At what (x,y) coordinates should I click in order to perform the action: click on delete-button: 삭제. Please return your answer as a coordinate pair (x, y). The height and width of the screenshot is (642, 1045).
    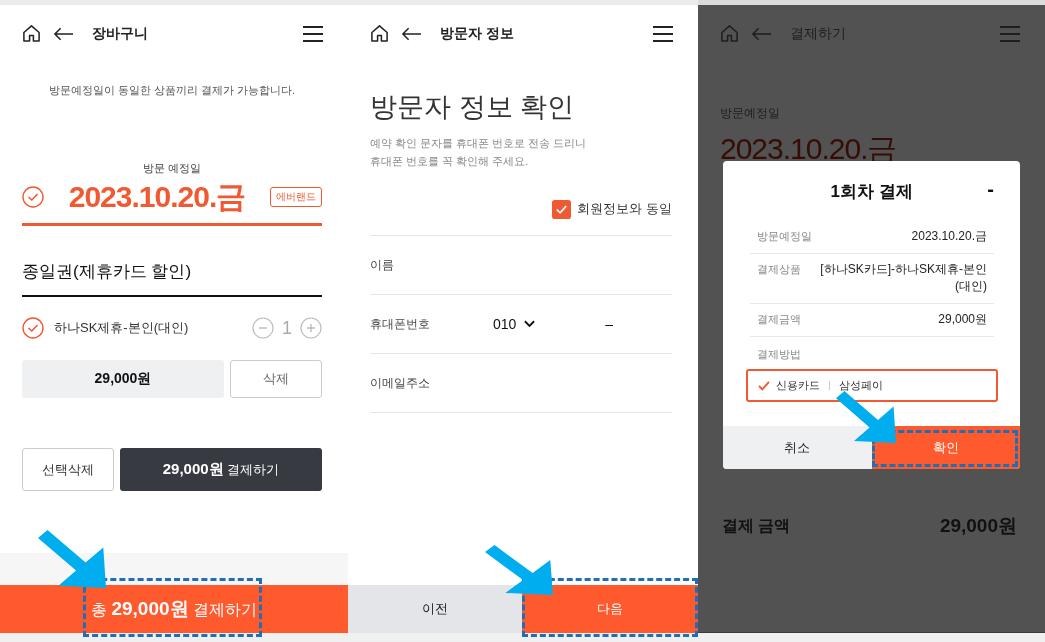
    Looking at the image, I should click on (276, 379).